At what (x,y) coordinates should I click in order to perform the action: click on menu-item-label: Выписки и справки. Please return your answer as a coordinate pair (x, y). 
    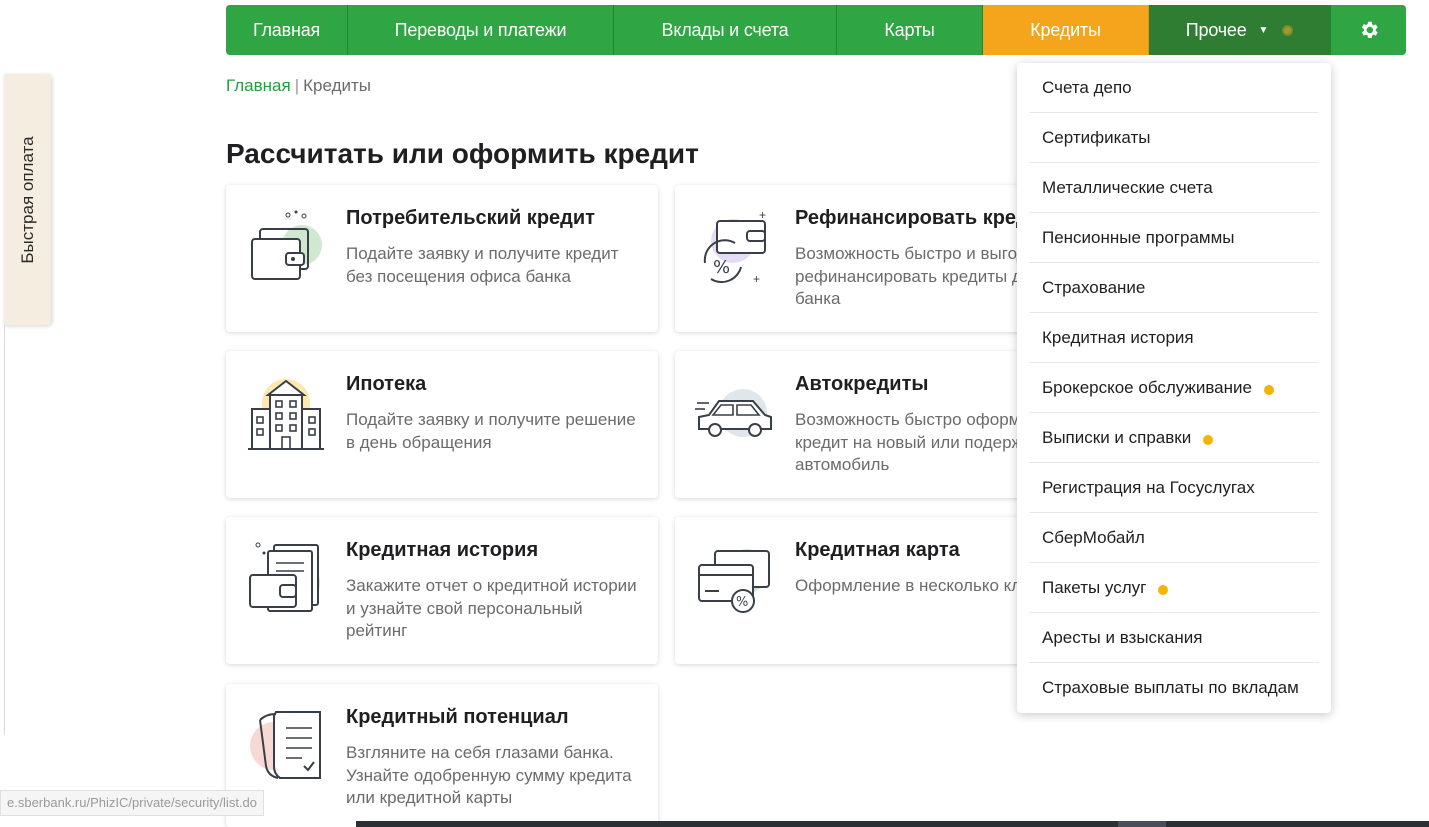
    Looking at the image, I should click on (1117, 437).